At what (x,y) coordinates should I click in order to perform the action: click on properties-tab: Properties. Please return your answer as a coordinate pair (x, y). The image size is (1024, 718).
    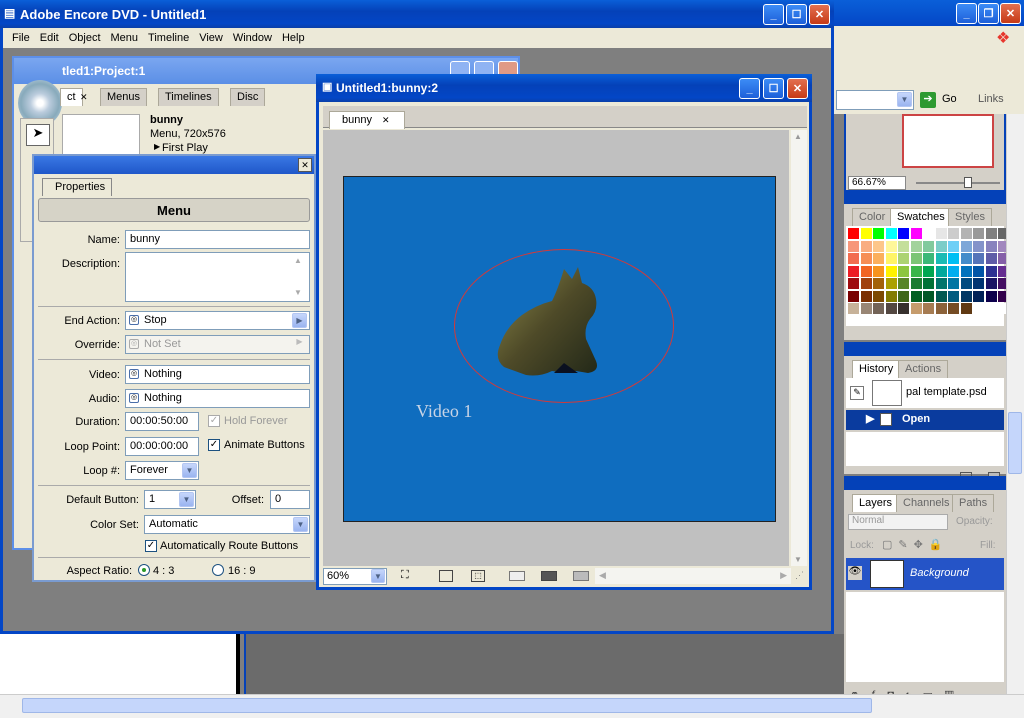
    Looking at the image, I should click on (77, 187).